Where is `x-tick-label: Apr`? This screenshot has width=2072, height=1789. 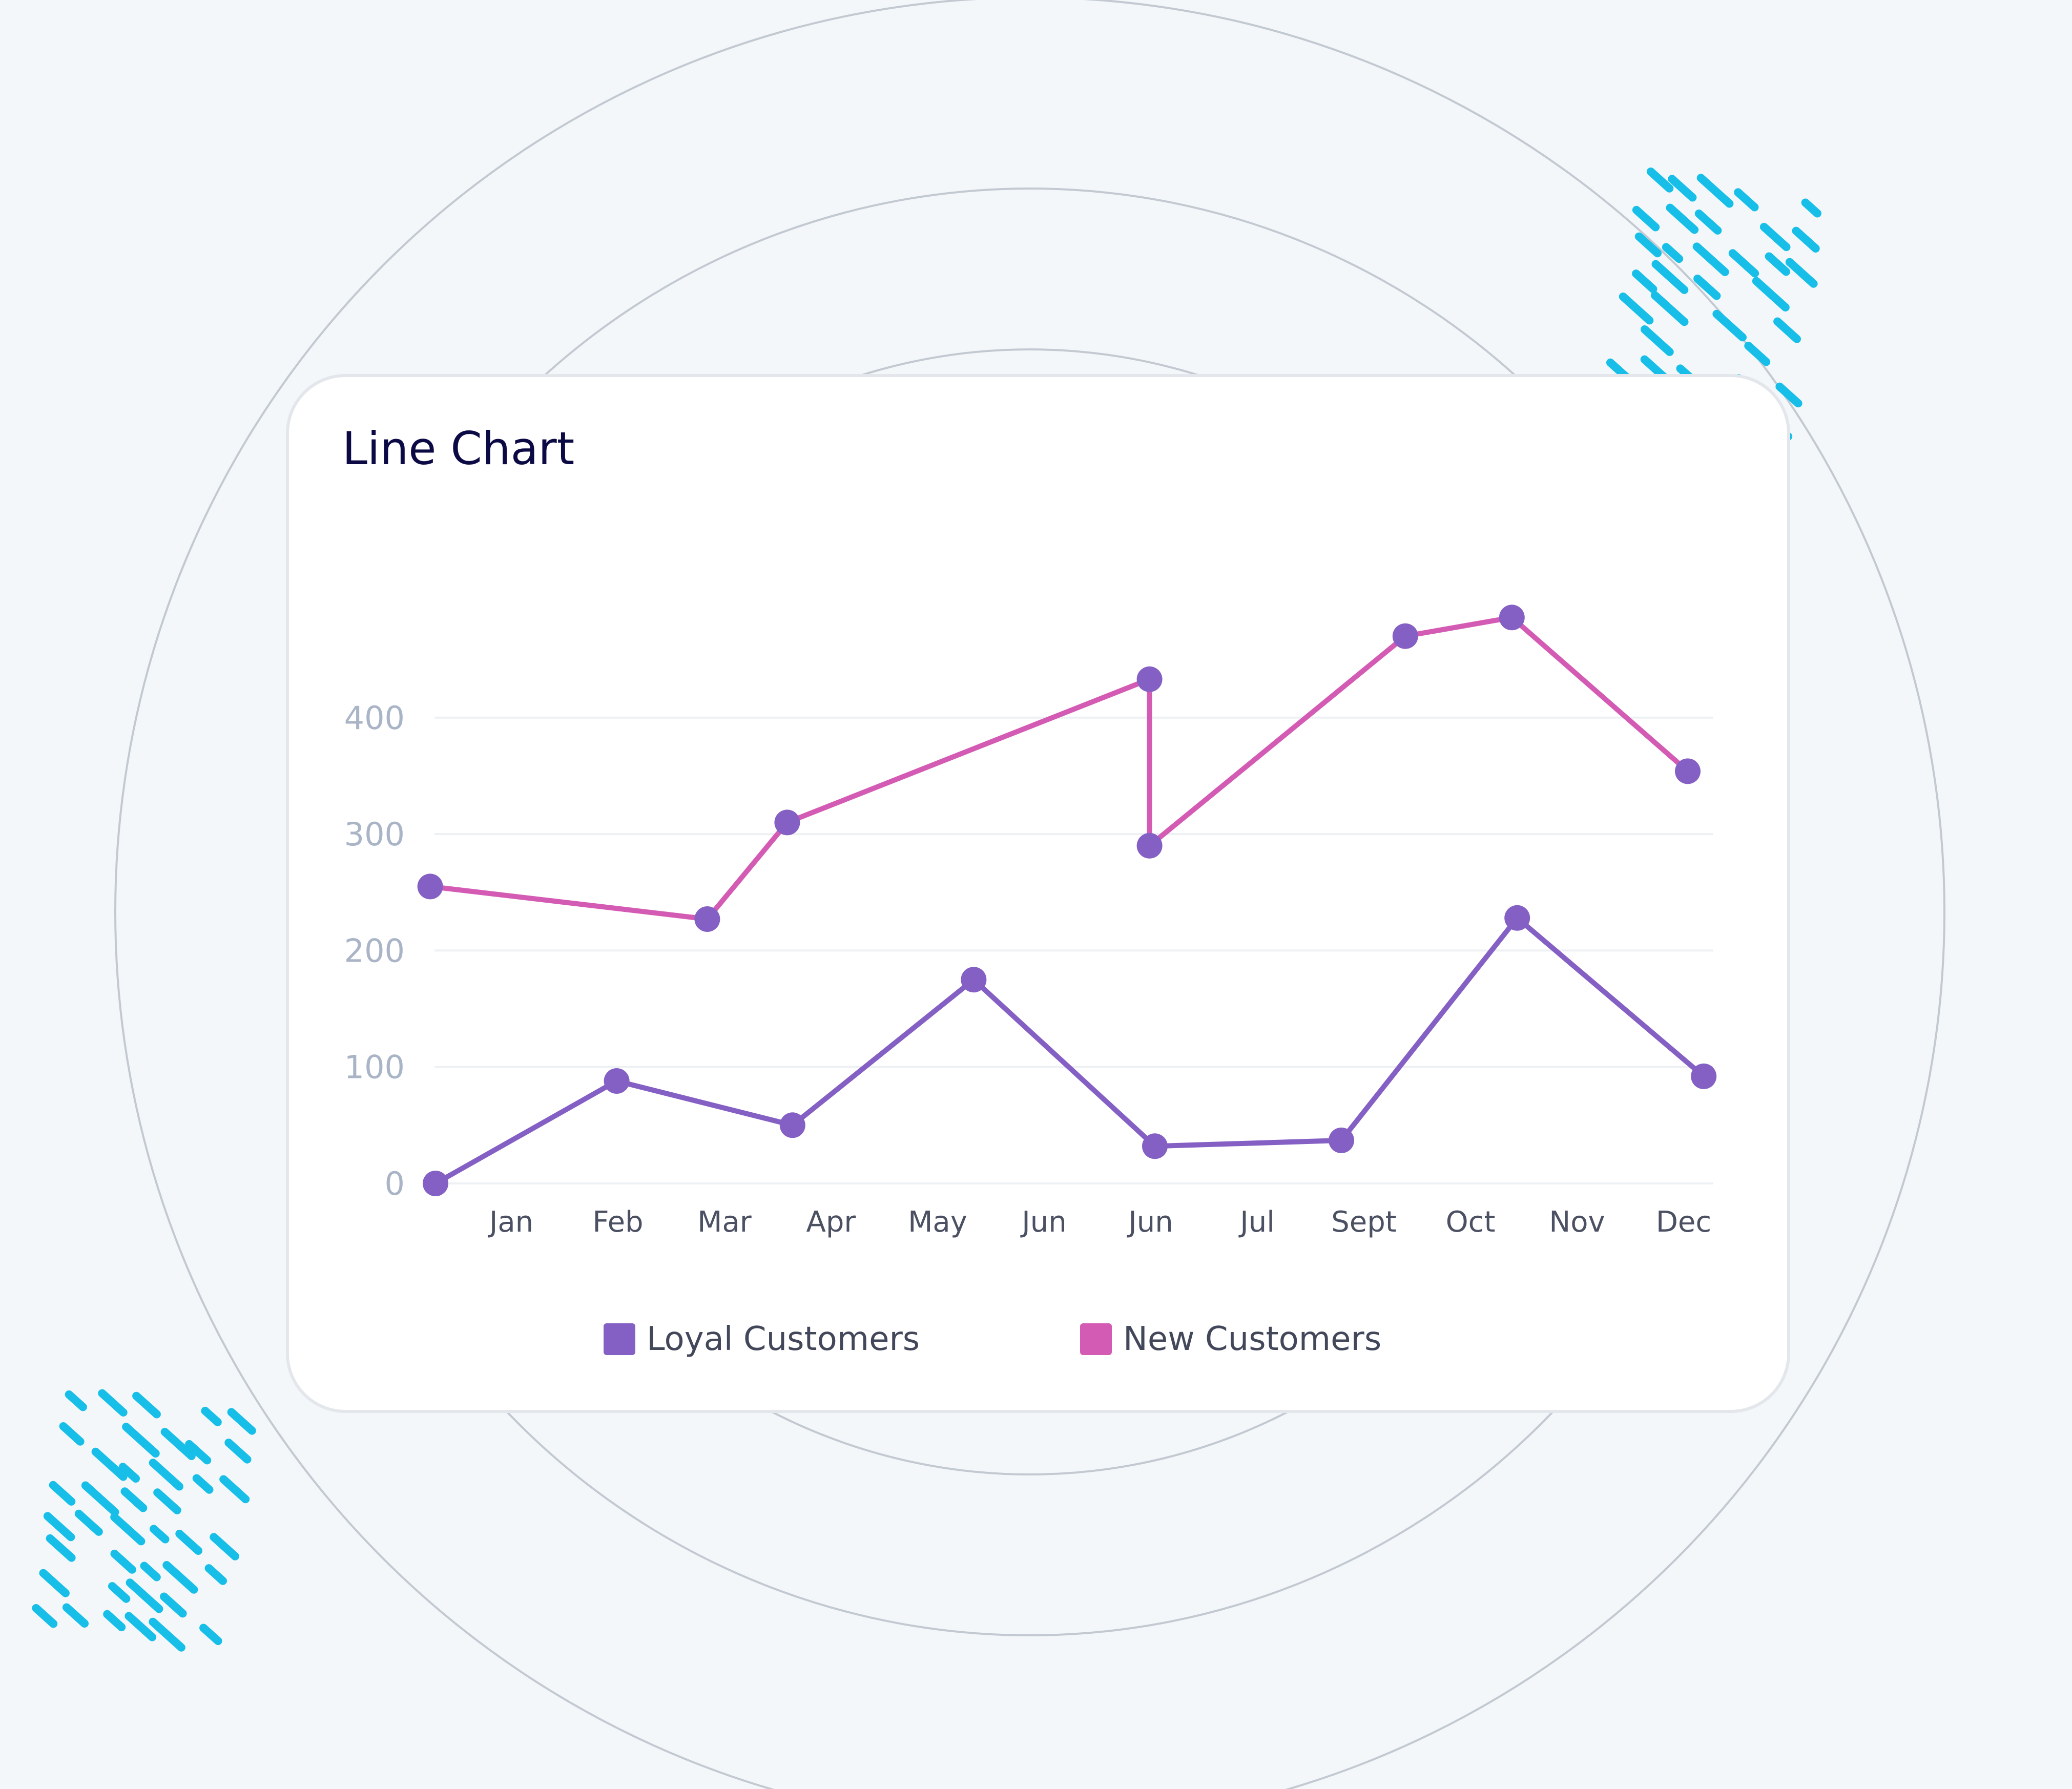 x-tick-label: Apr is located at coordinates (831, 1222).